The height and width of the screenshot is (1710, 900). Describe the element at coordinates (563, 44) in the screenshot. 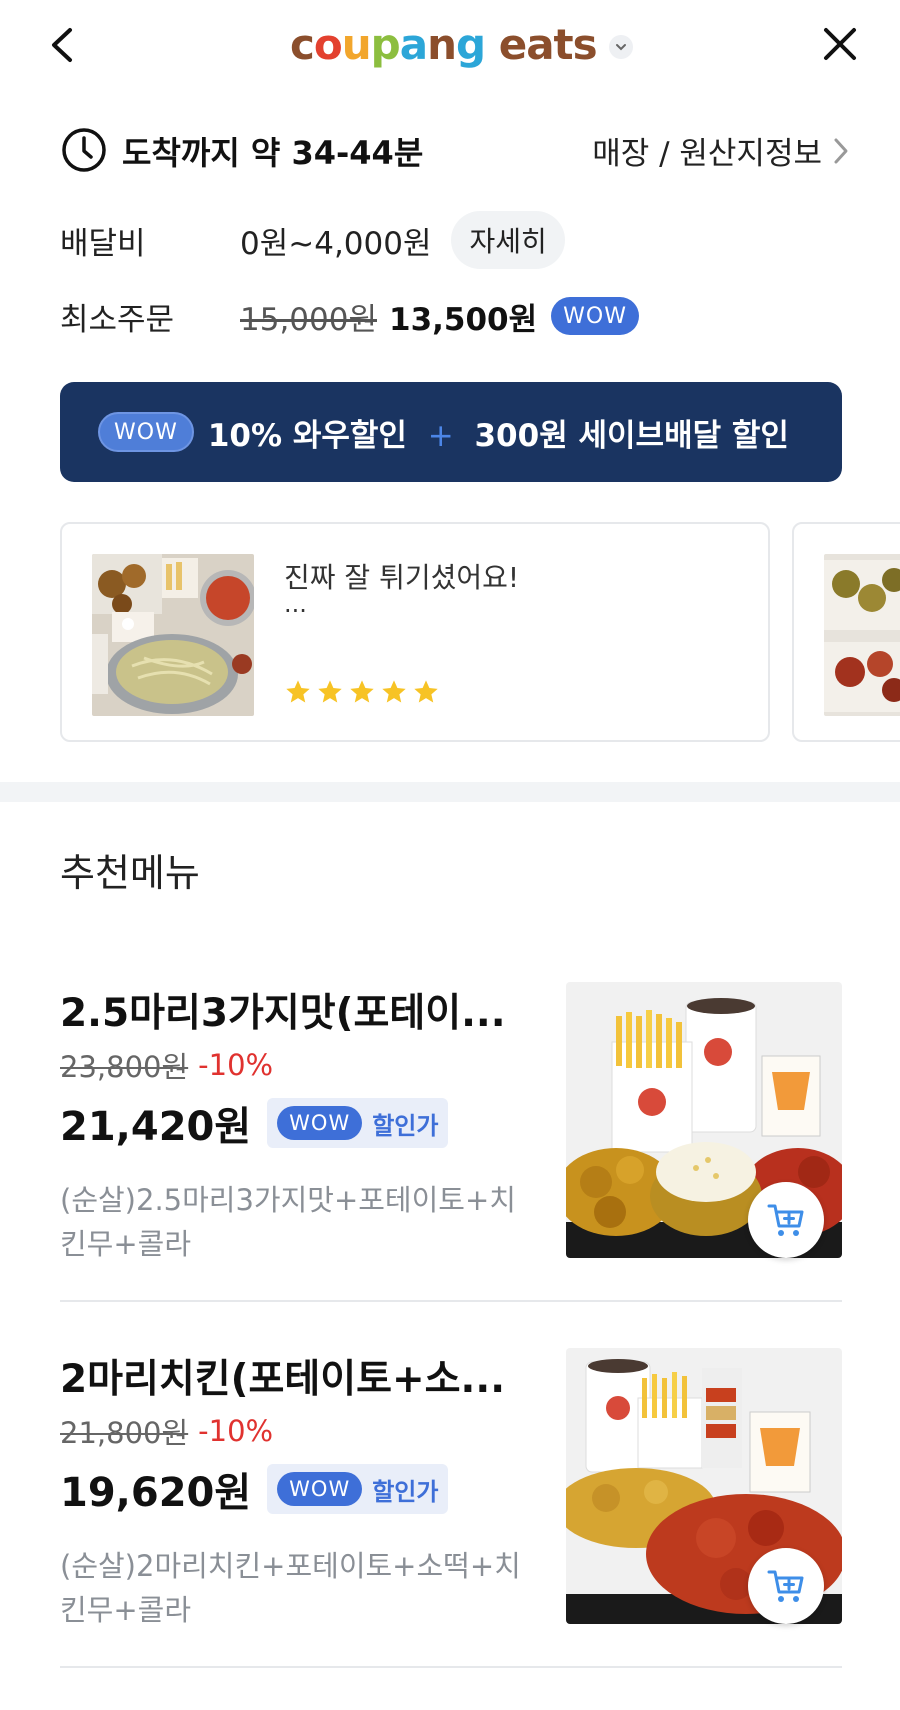

I see `logo-letter: t` at that location.